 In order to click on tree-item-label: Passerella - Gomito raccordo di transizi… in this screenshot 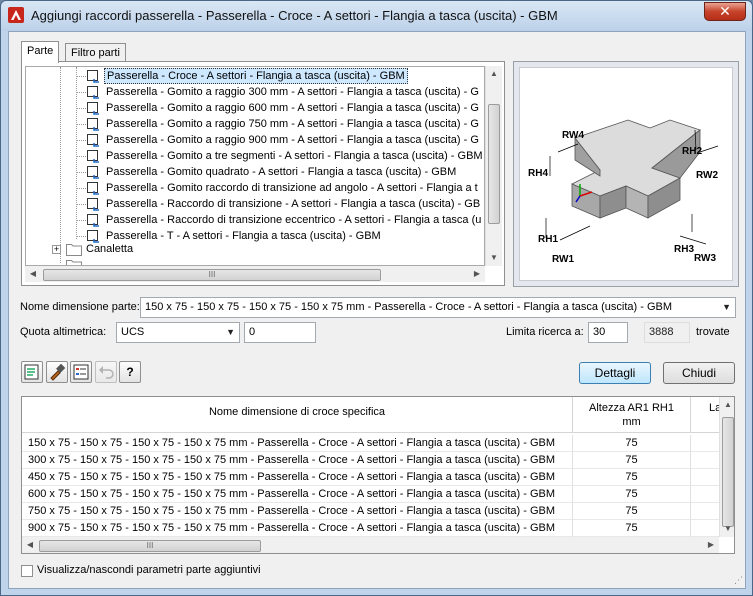, I will do `click(292, 188)`.